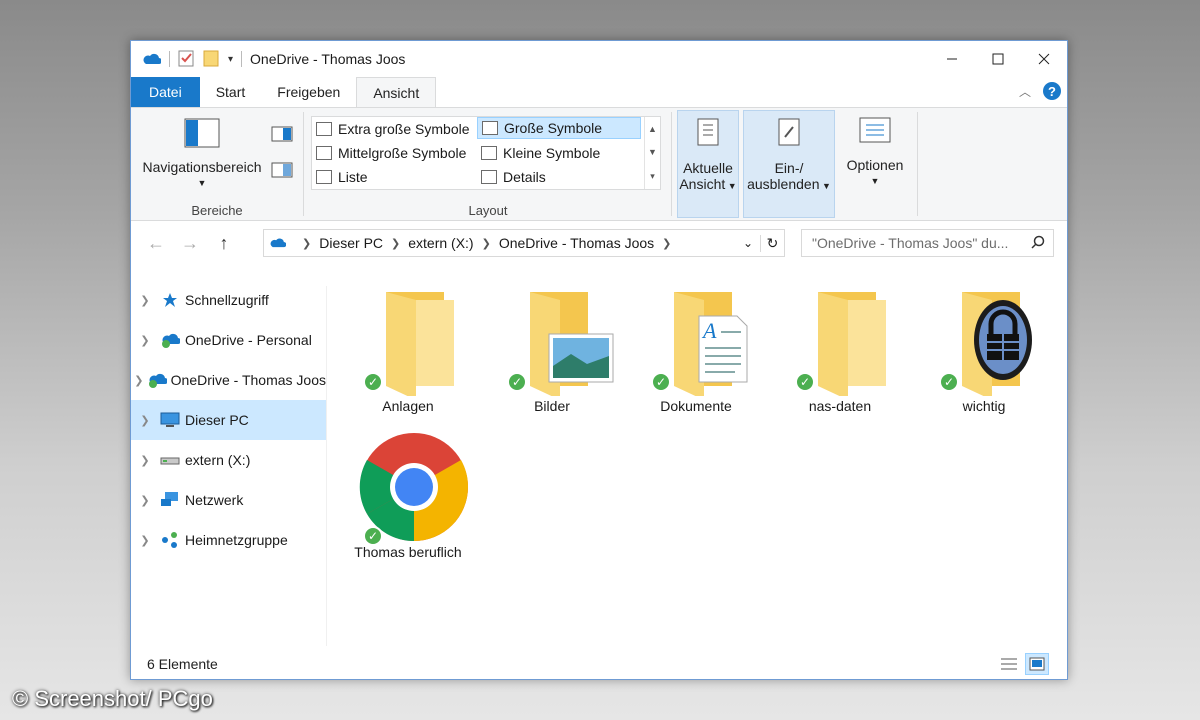  I want to click on layout-option-details: Details, so click(559, 177).